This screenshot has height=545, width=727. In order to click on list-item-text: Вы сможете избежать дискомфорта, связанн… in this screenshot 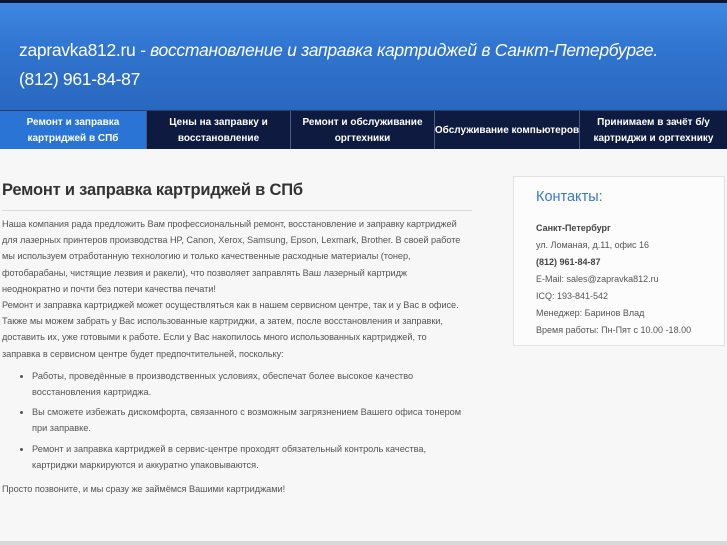, I will do `click(247, 412)`.